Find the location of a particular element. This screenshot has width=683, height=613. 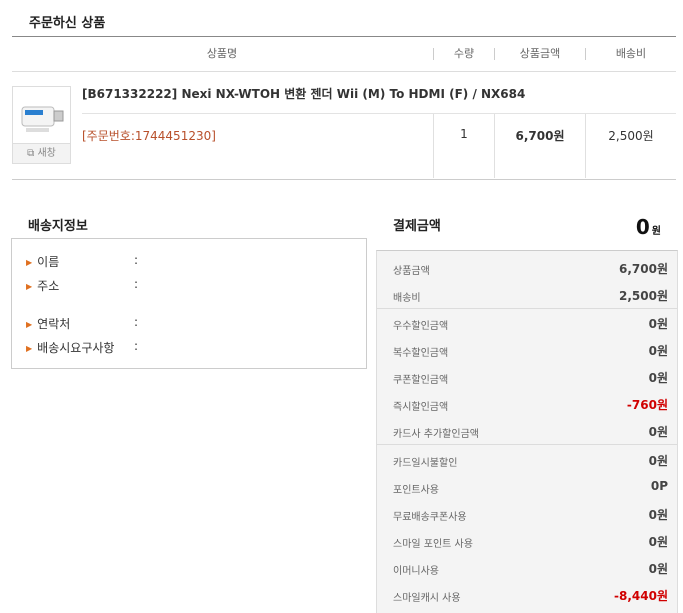

pay-row-value: 6,700원 is located at coordinates (643, 269).